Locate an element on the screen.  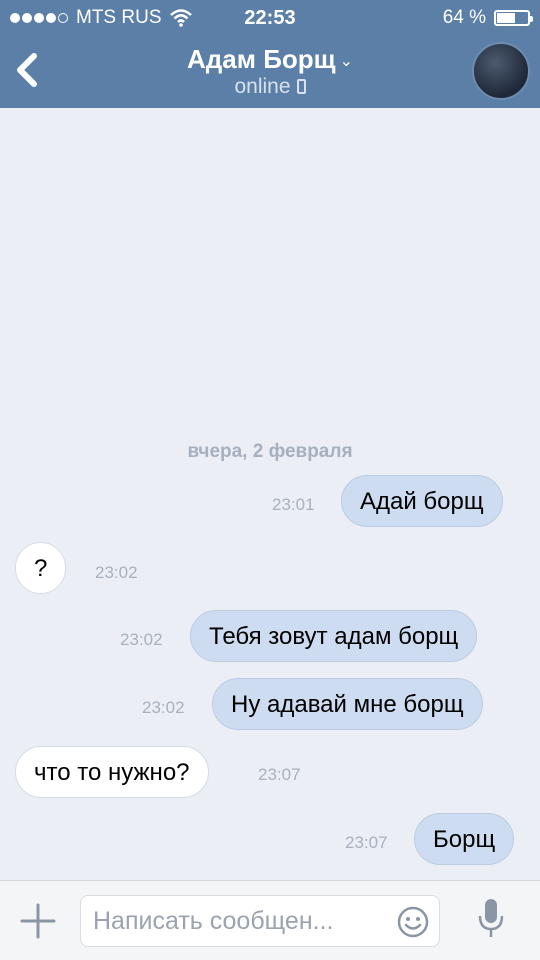
contact-name: Адам Борщ ⌄ is located at coordinates (270, 59).